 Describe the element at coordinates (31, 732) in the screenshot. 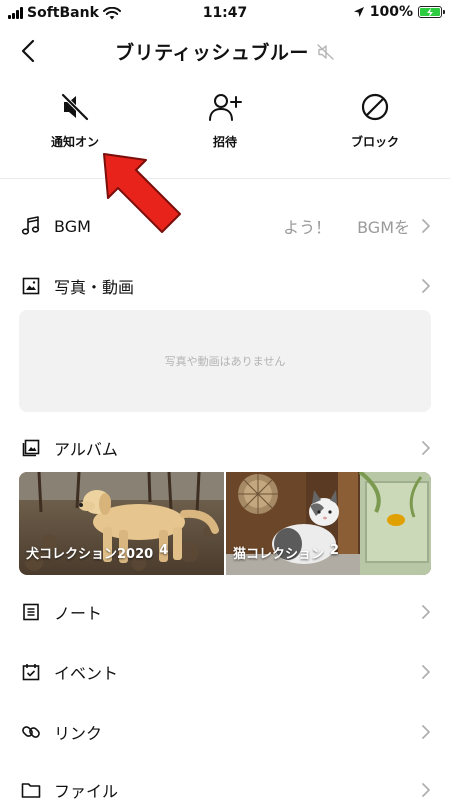

I see `link-icon` at that location.